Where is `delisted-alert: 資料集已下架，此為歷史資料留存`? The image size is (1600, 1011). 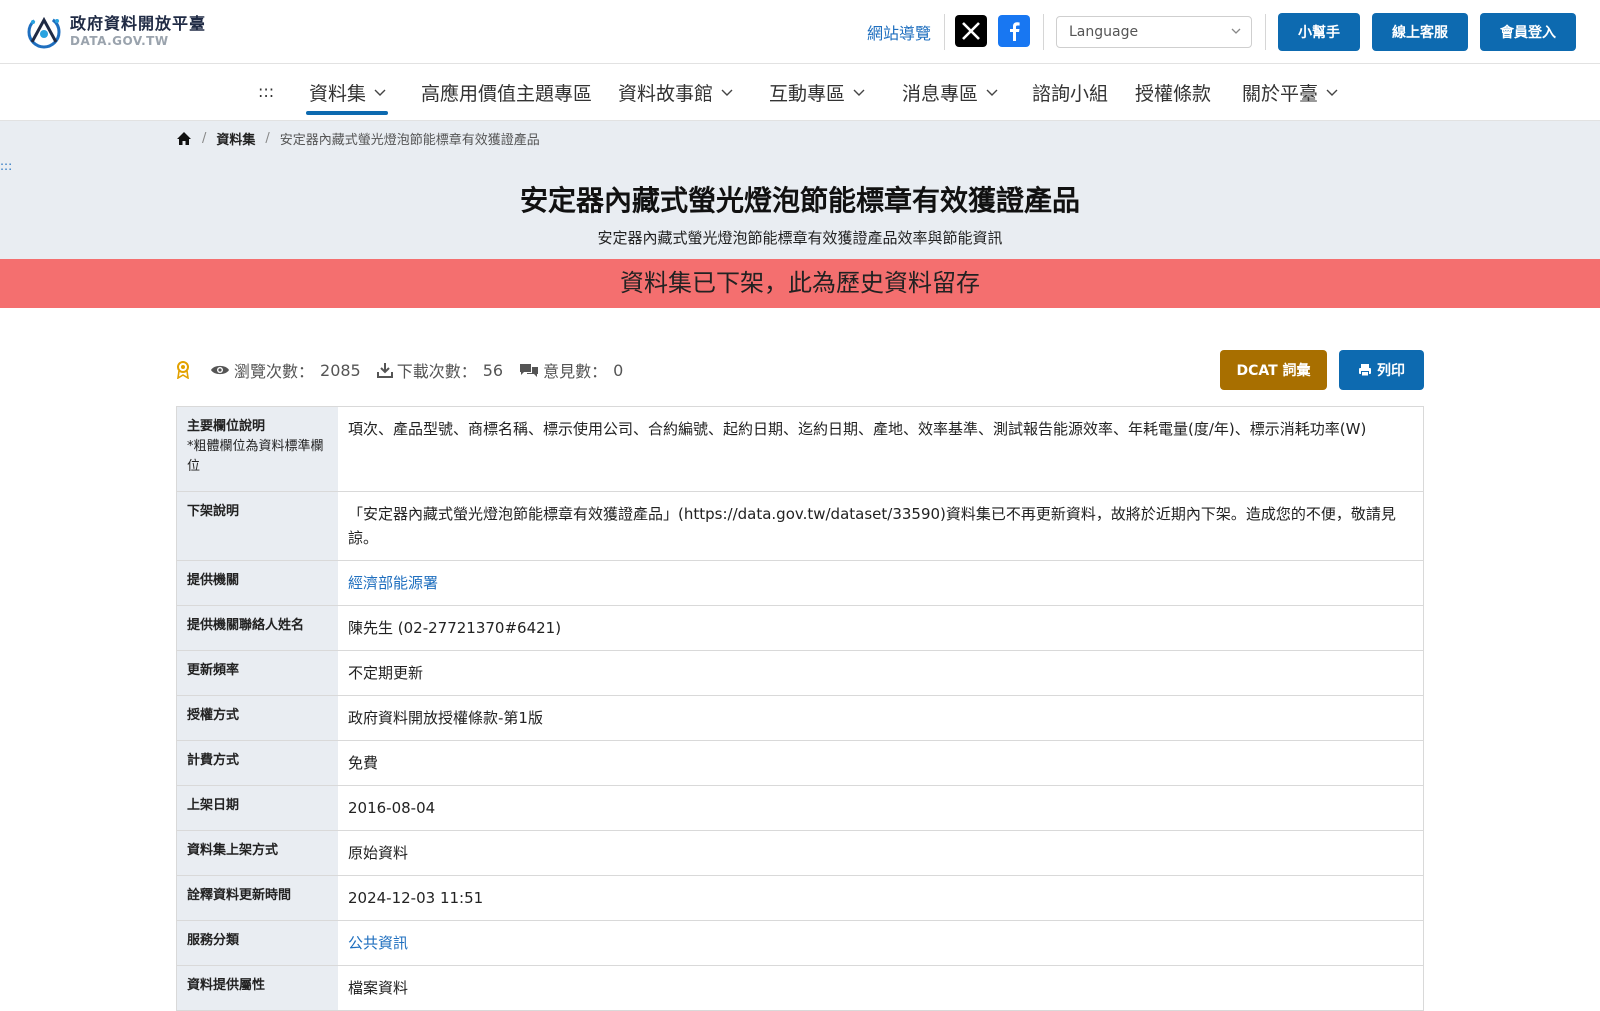 delisted-alert: 資料集已下架，此為歷史資料留存 is located at coordinates (800, 283).